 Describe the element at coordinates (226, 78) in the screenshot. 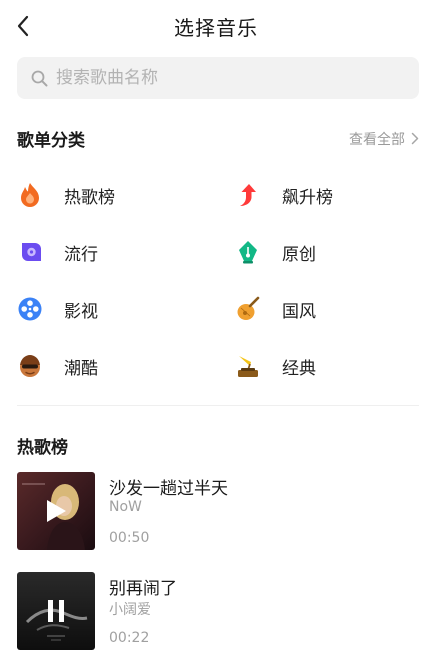

I see `search-input` at that location.